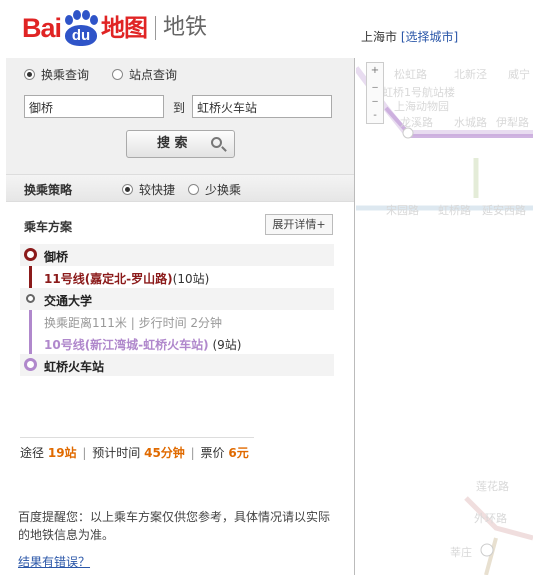 This screenshot has height=575, width=533. I want to click on summary-divider, so click(137, 437).